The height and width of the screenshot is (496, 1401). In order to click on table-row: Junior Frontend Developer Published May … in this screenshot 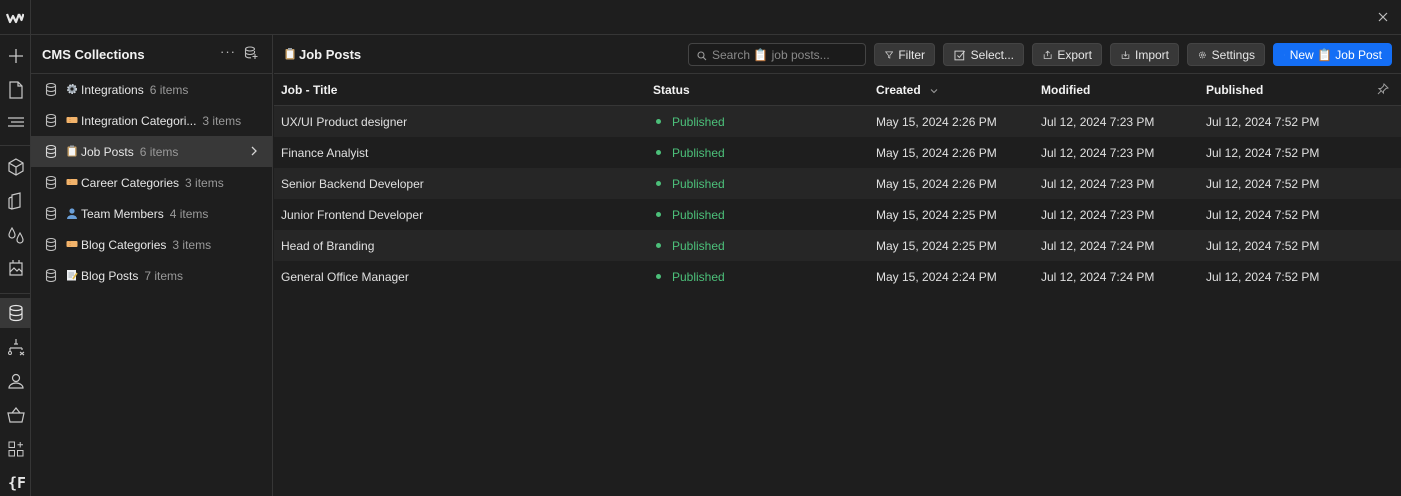, I will do `click(837, 214)`.